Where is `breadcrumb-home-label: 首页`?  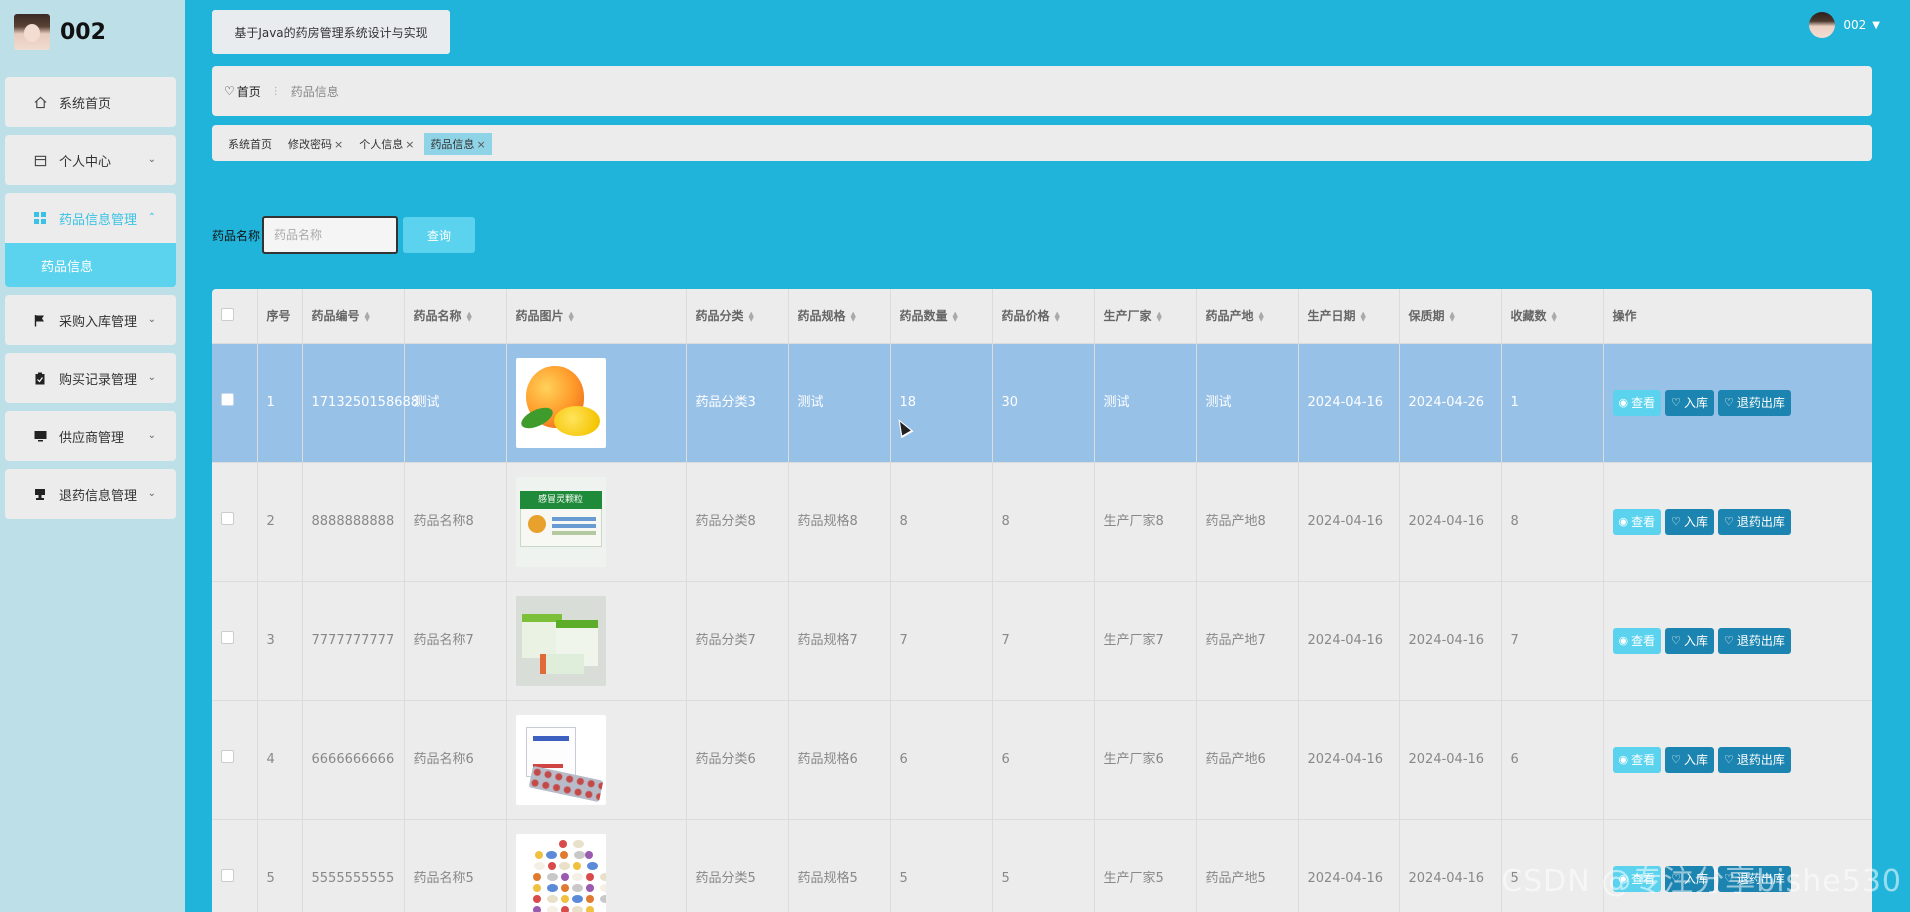
breadcrumb-home-label: 首页 is located at coordinates (248, 91).